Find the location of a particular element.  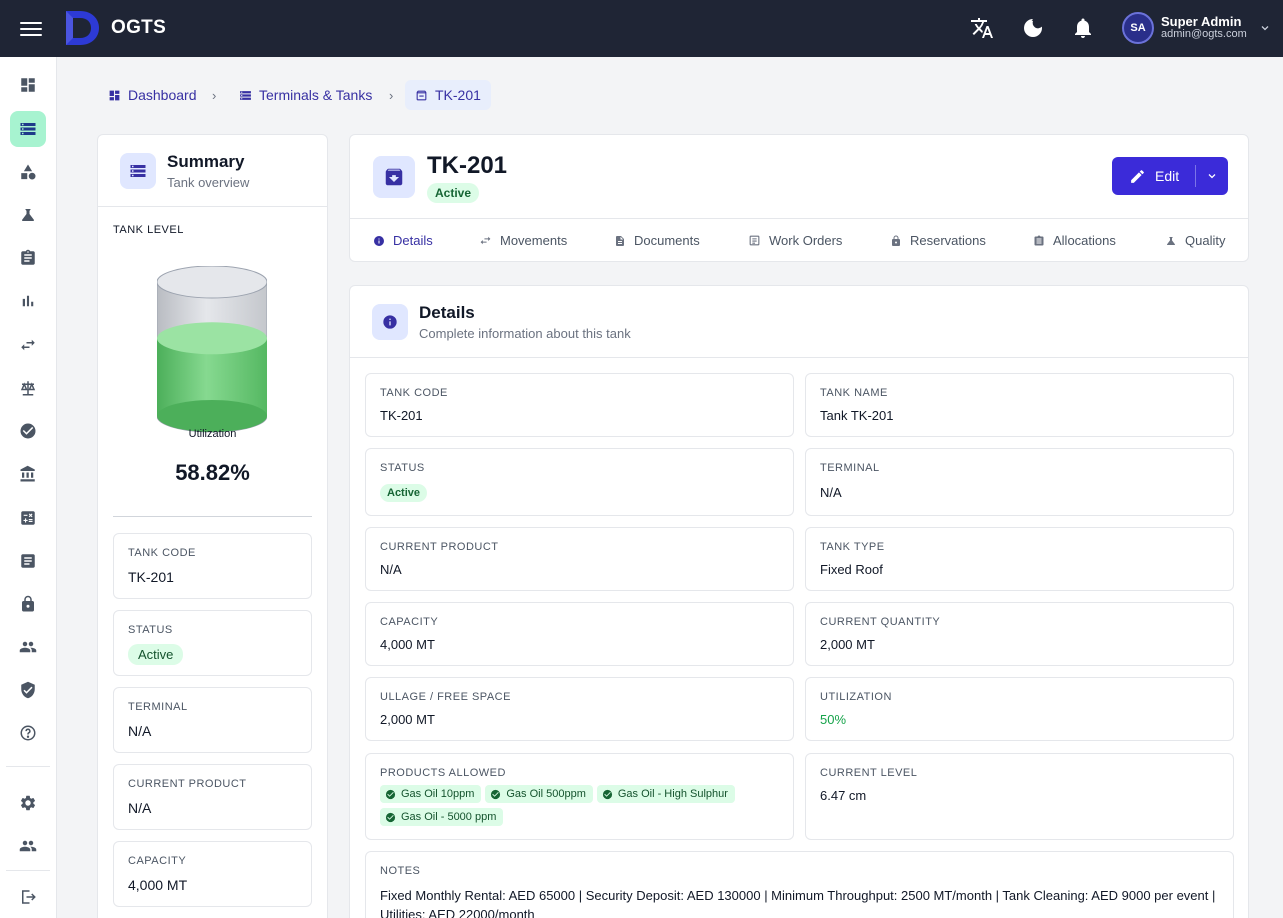

breadcrumb-dashboard: Dashboard is located at coordinates (152, 95).